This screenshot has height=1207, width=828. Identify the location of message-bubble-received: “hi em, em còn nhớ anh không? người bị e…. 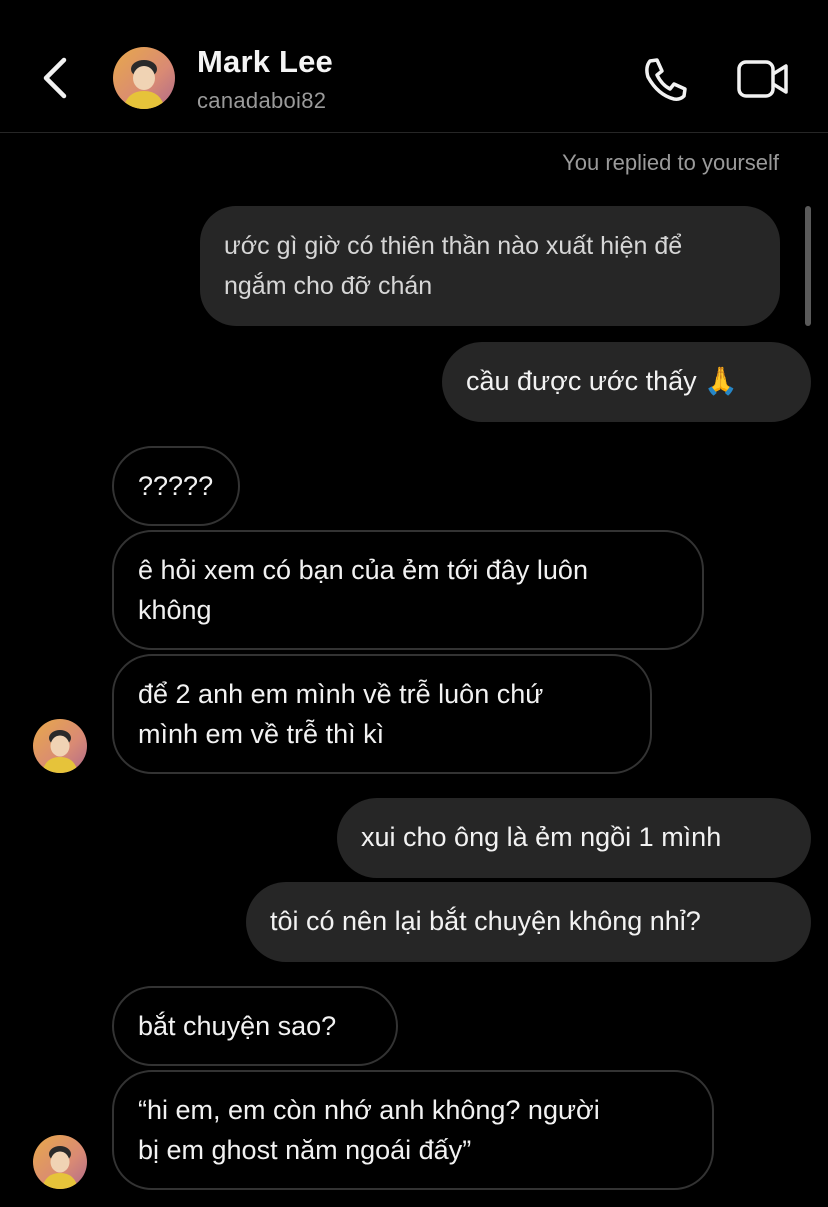
(413, 1130).